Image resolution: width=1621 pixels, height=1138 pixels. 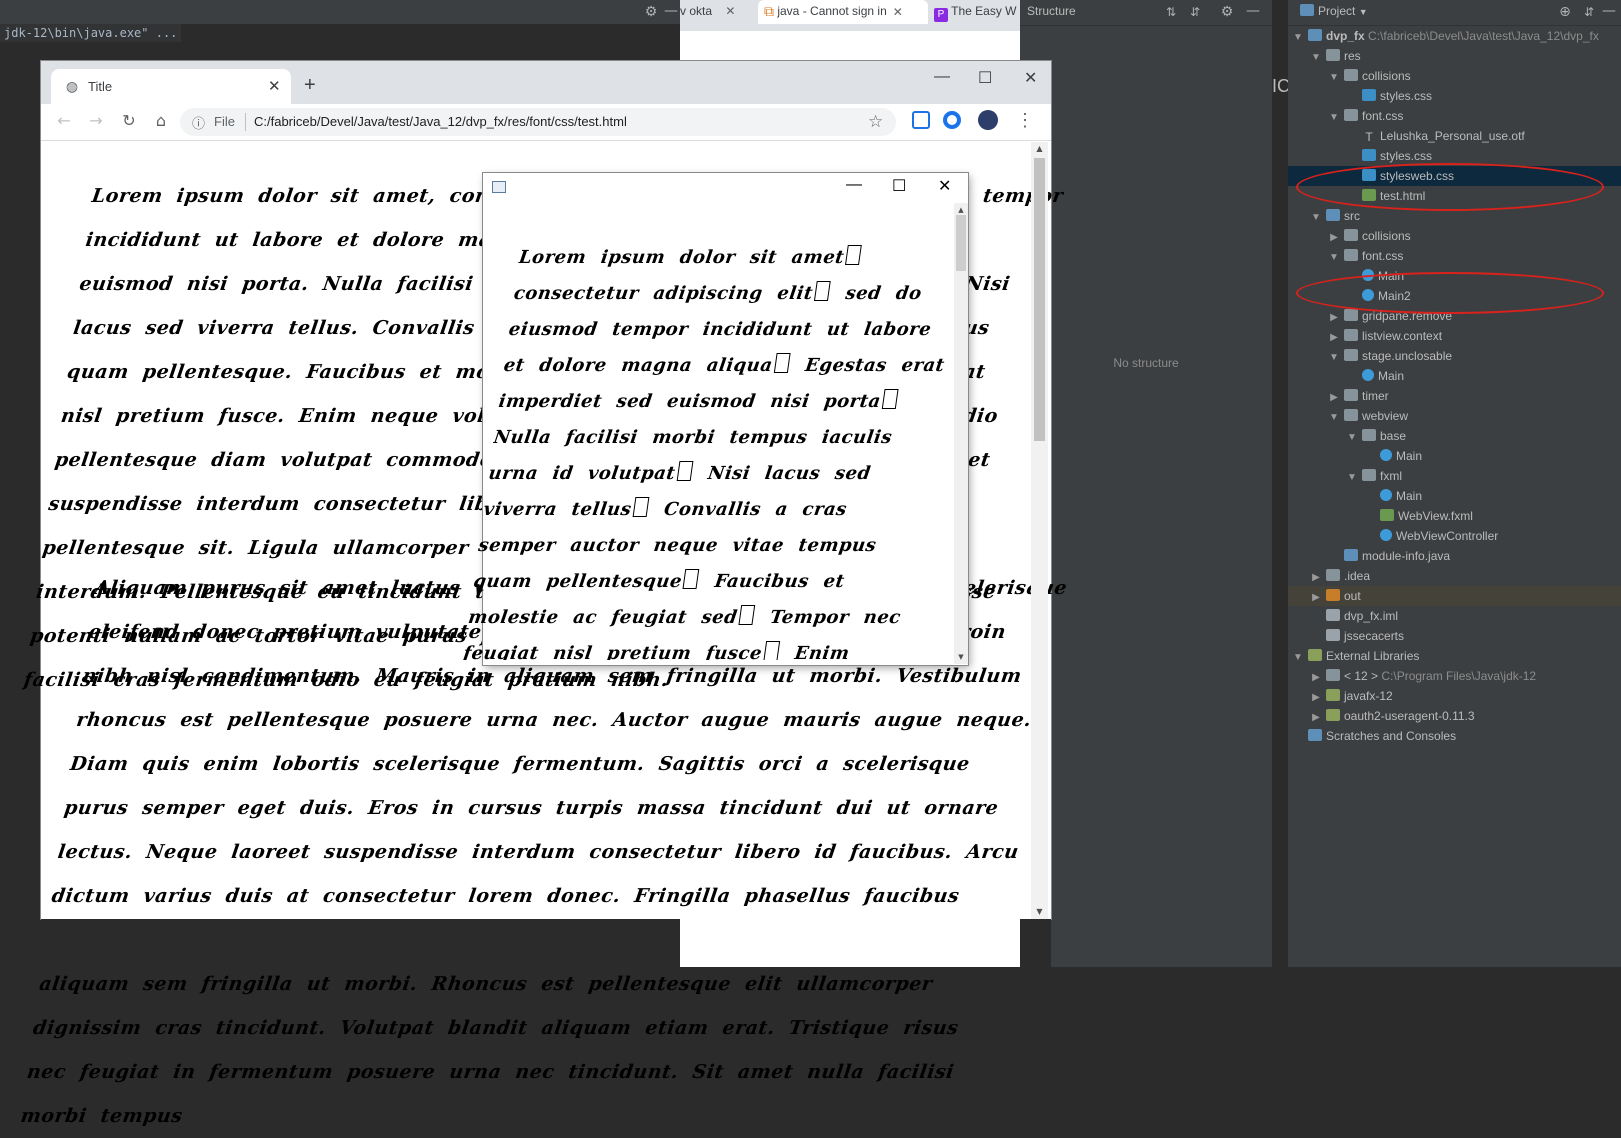 I want to click on reload-icon: ↻, so click(x=129, y=121).